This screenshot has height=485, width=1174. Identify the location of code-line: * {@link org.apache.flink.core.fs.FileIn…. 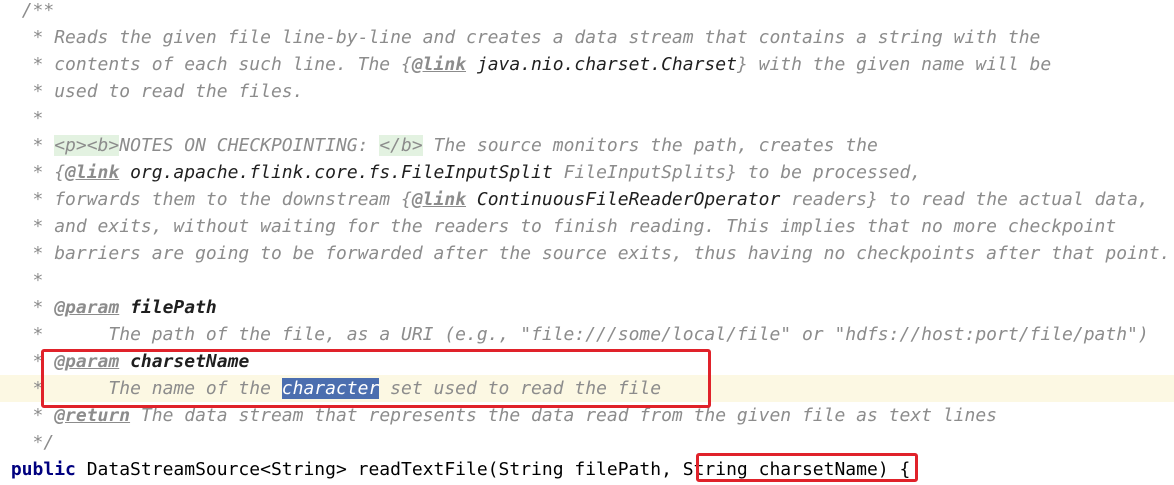
(477, 172).